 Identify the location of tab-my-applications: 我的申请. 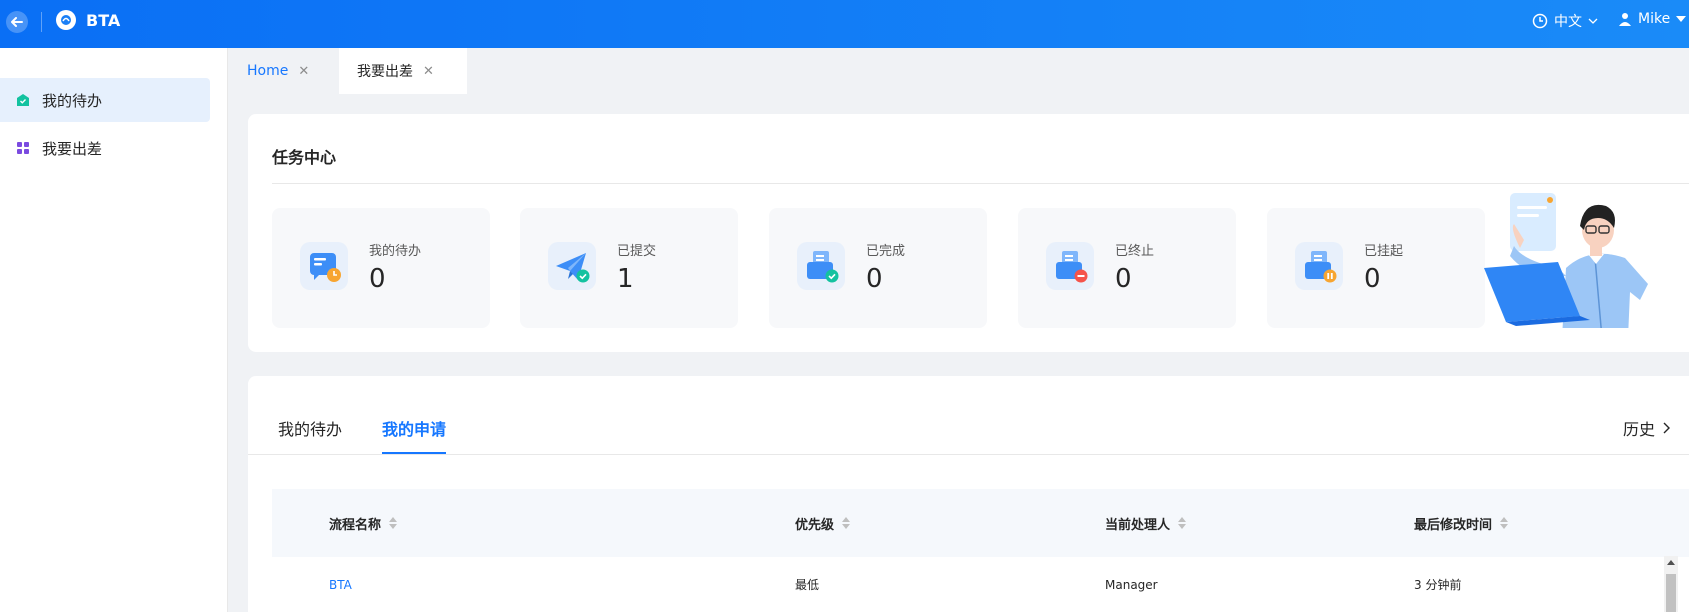
(414, 428).